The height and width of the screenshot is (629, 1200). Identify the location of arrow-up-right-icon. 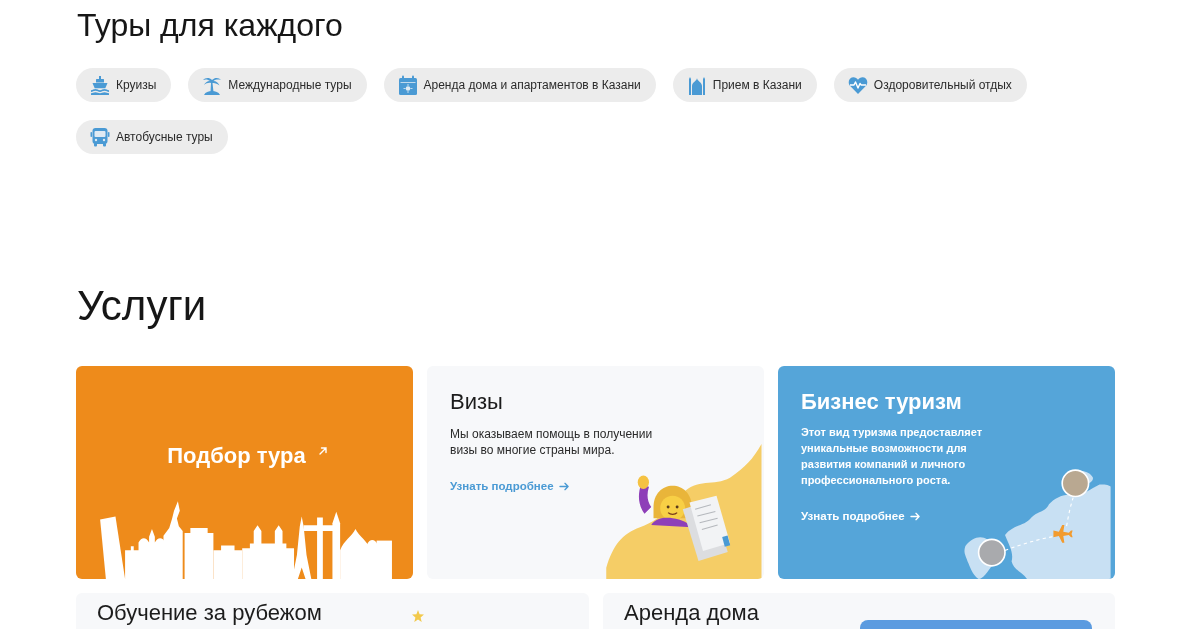
(322, 451).